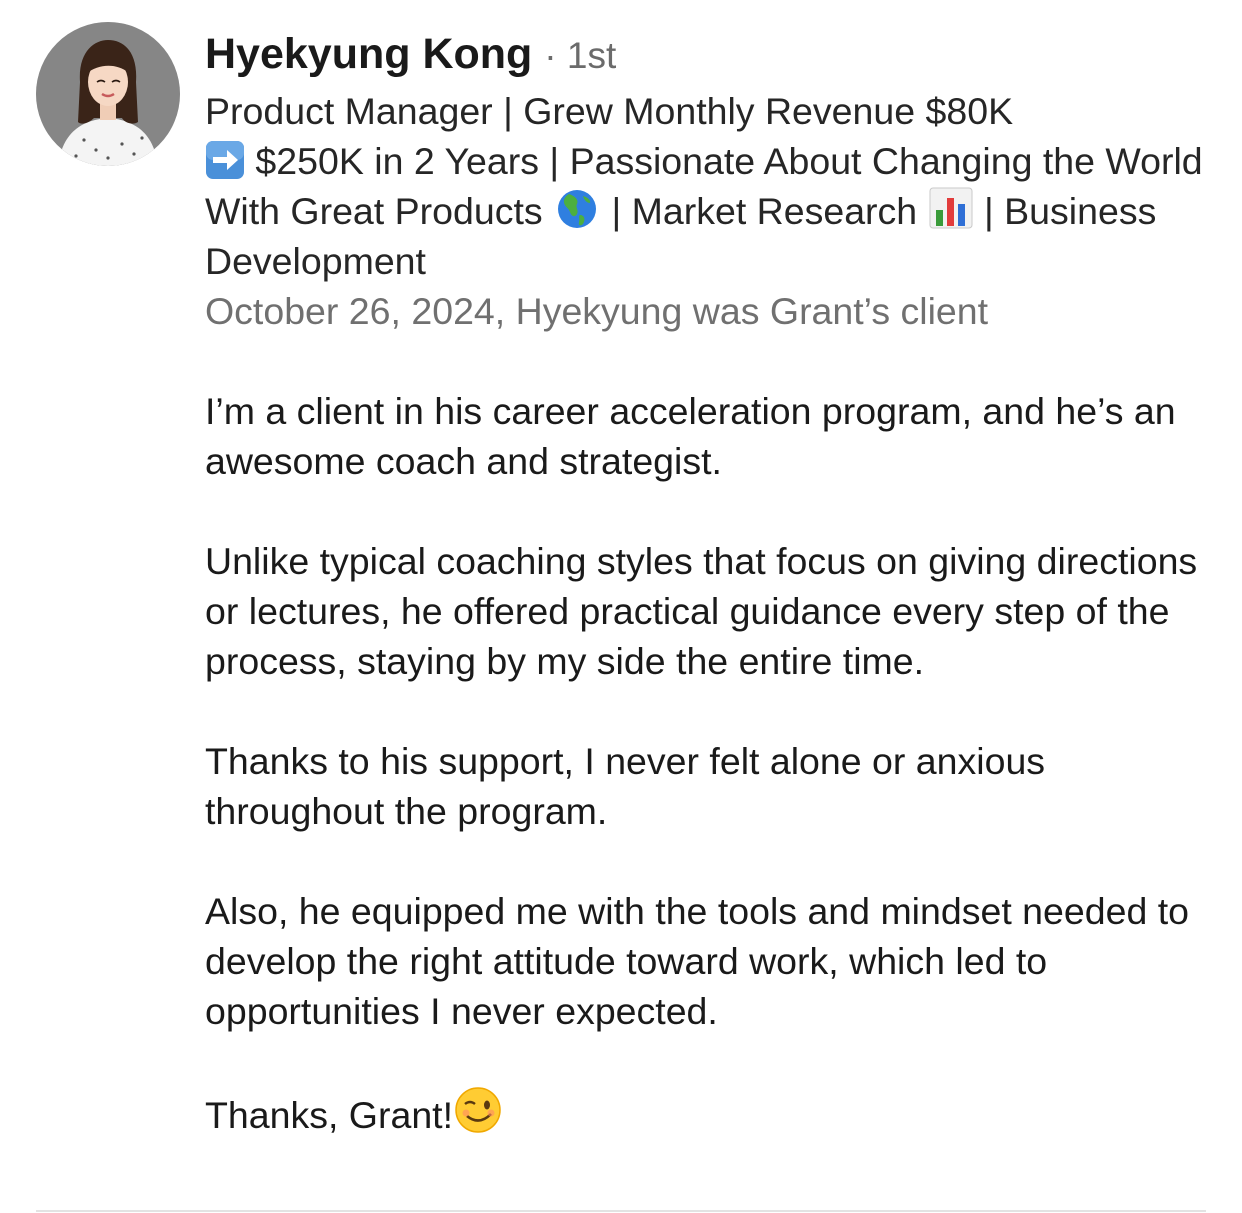 This screenshot has height=1213, width=1242. I want to click on winking-face-emoji-icon, so click(478, 1110).